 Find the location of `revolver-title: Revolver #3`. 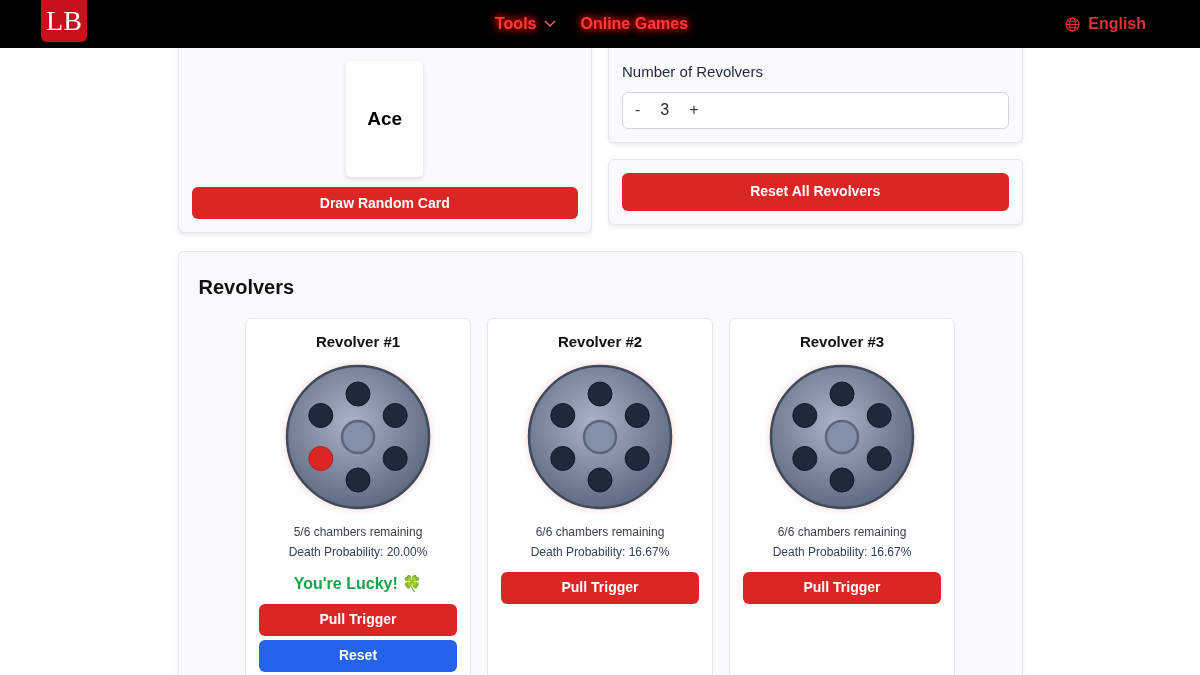

revolver-title: Revolver #3 is located at coordinates (842, 342).